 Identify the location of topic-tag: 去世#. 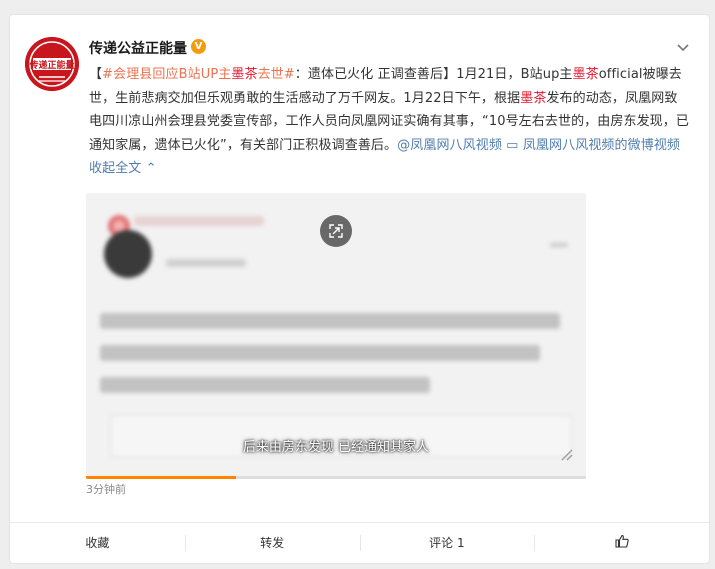
(276, 74).